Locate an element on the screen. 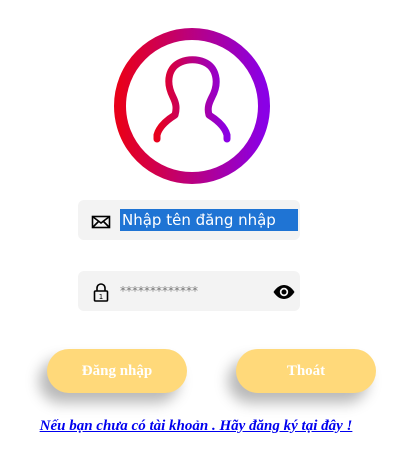 This screenshot has height=453, width=408. username-field is located at coordinates (189, 220).